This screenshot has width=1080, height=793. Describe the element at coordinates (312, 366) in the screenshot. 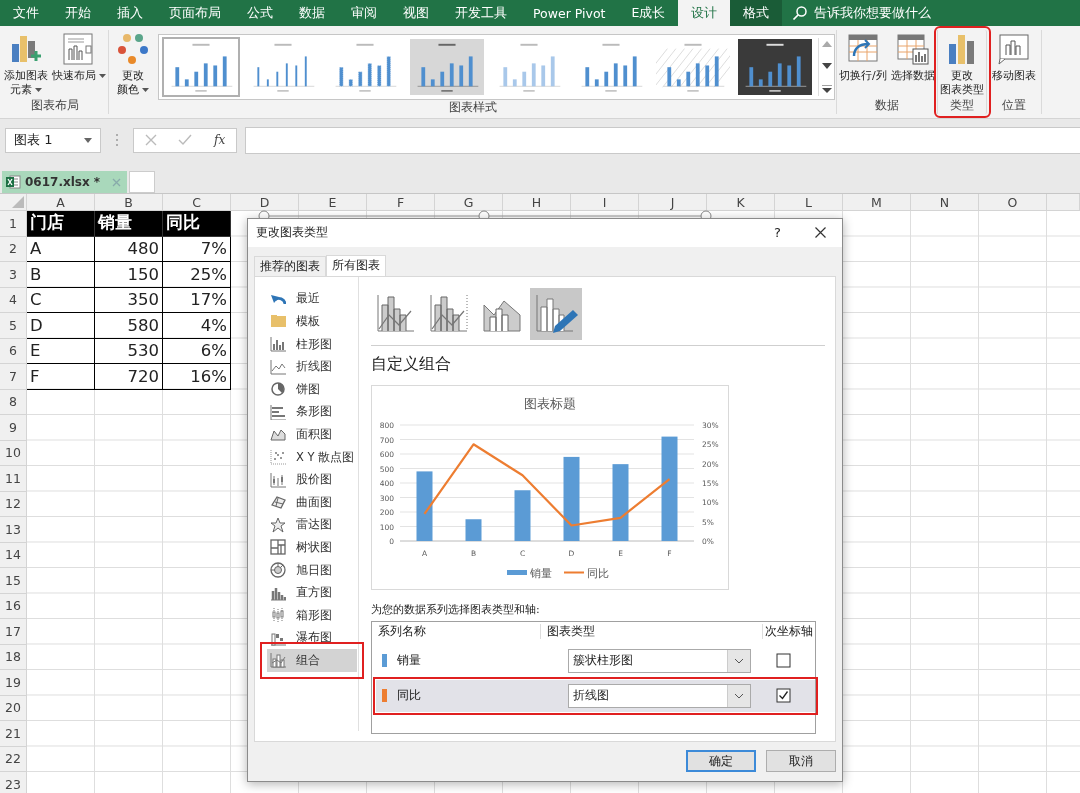

I see `chart-type-item: 折线图` at that location.